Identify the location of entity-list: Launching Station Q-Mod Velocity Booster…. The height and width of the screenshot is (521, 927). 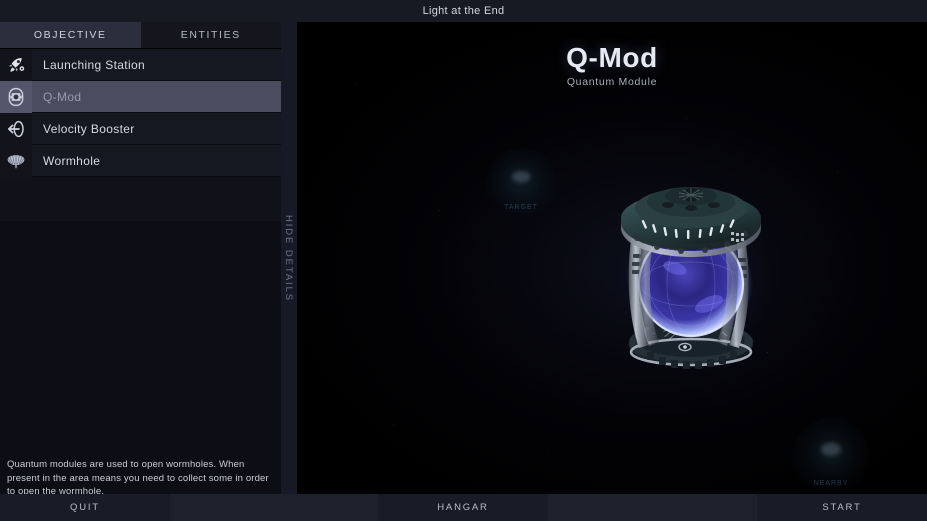
(140, 112).